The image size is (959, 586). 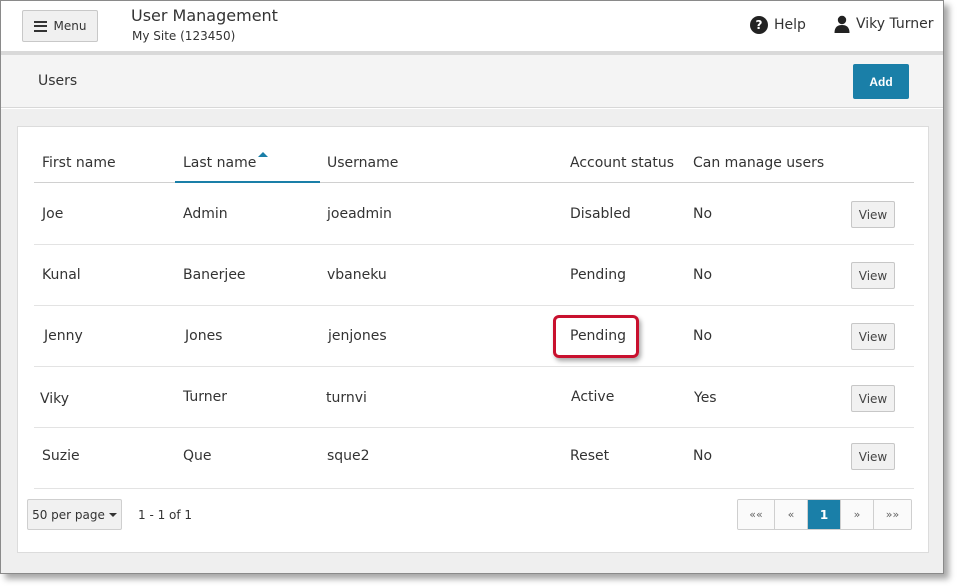 I want to click on help-link: ? Help, so click(x=778, y=25).